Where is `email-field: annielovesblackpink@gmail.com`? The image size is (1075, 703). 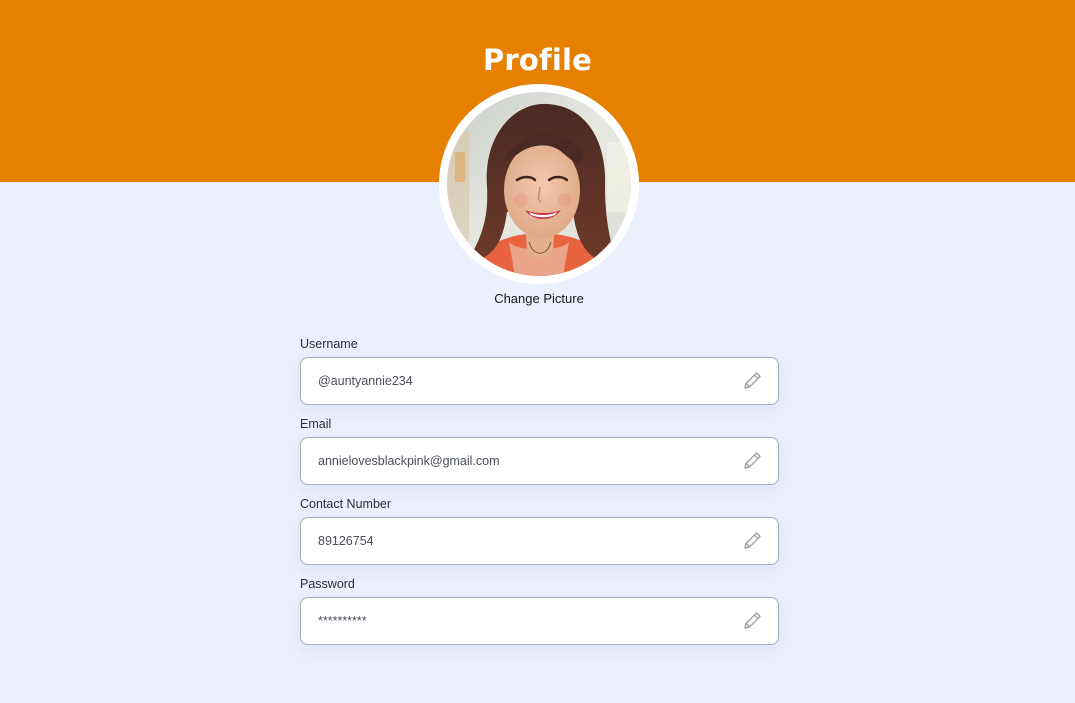 email-field: annielovesblackpink@gmail.com is located at coordinates (539, 461).